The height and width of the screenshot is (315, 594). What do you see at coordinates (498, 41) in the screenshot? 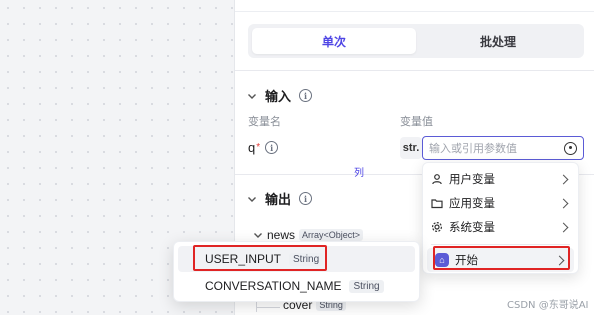
I see `tab-batch: 批处理` at bounding box center [498, 41].